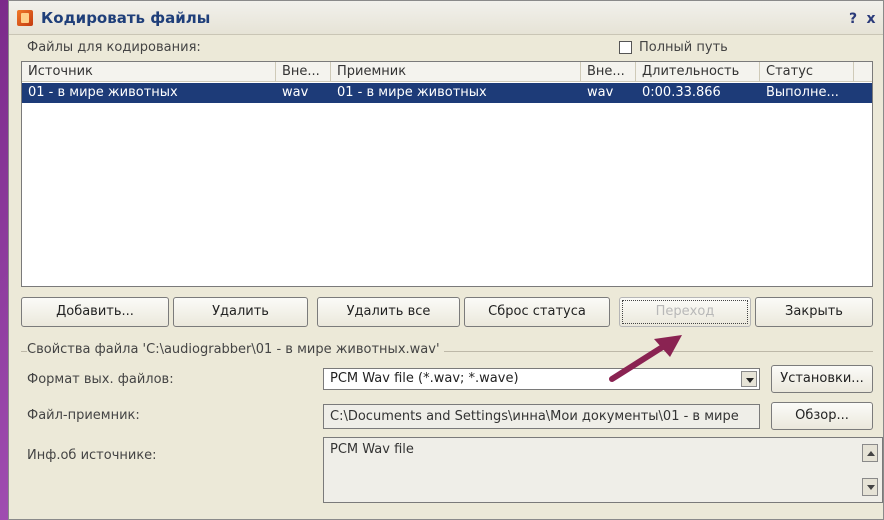 This screenshot has height=520, width=884. I want to click on column-header-duration: Длительность, so click(698, 72).